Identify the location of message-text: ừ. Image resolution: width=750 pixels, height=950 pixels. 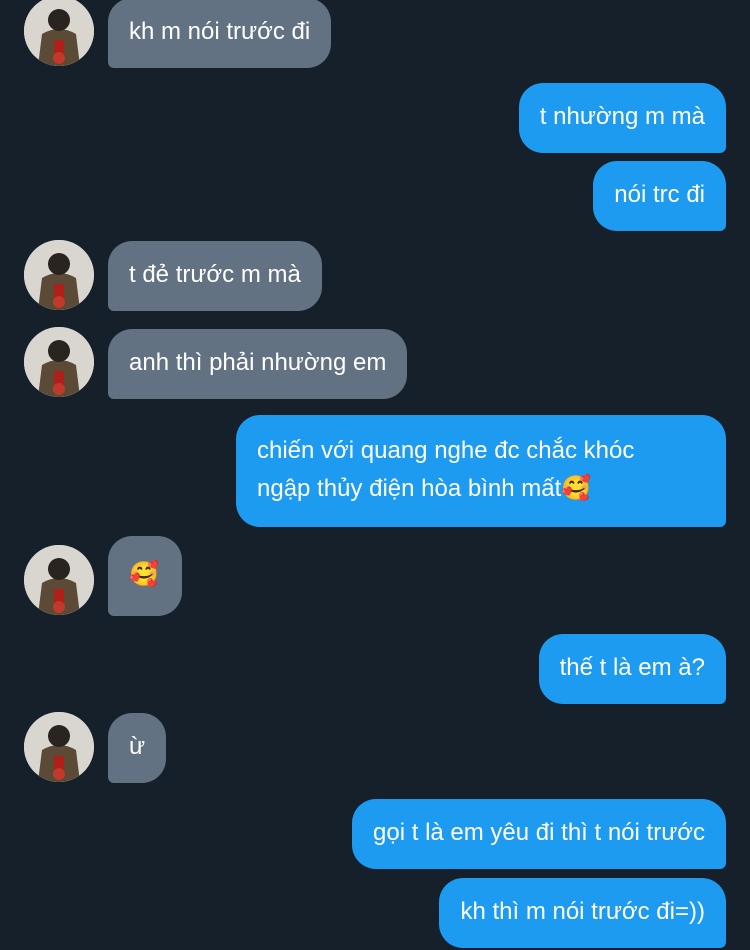
(137, 746).